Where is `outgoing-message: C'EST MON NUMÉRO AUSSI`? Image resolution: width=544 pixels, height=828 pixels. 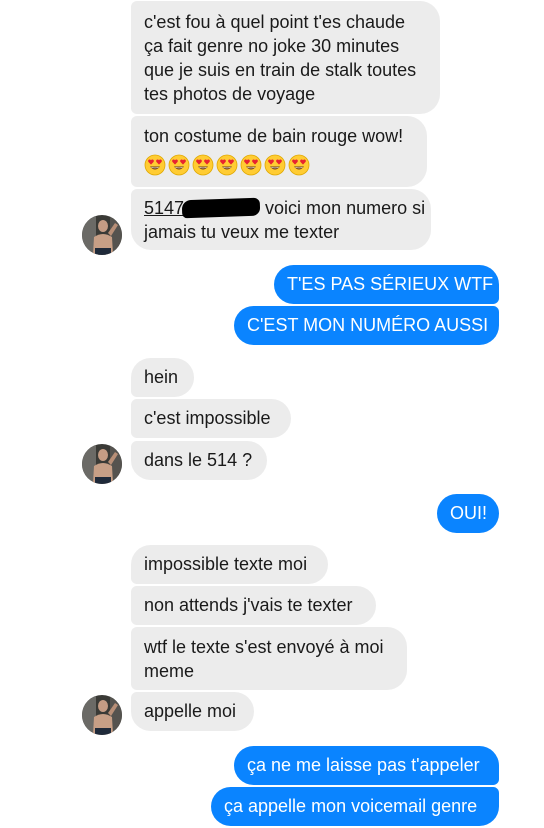
outgoing-message: C'EST MON NUMÉRO AUSSI is located at coordinates (366, 325).